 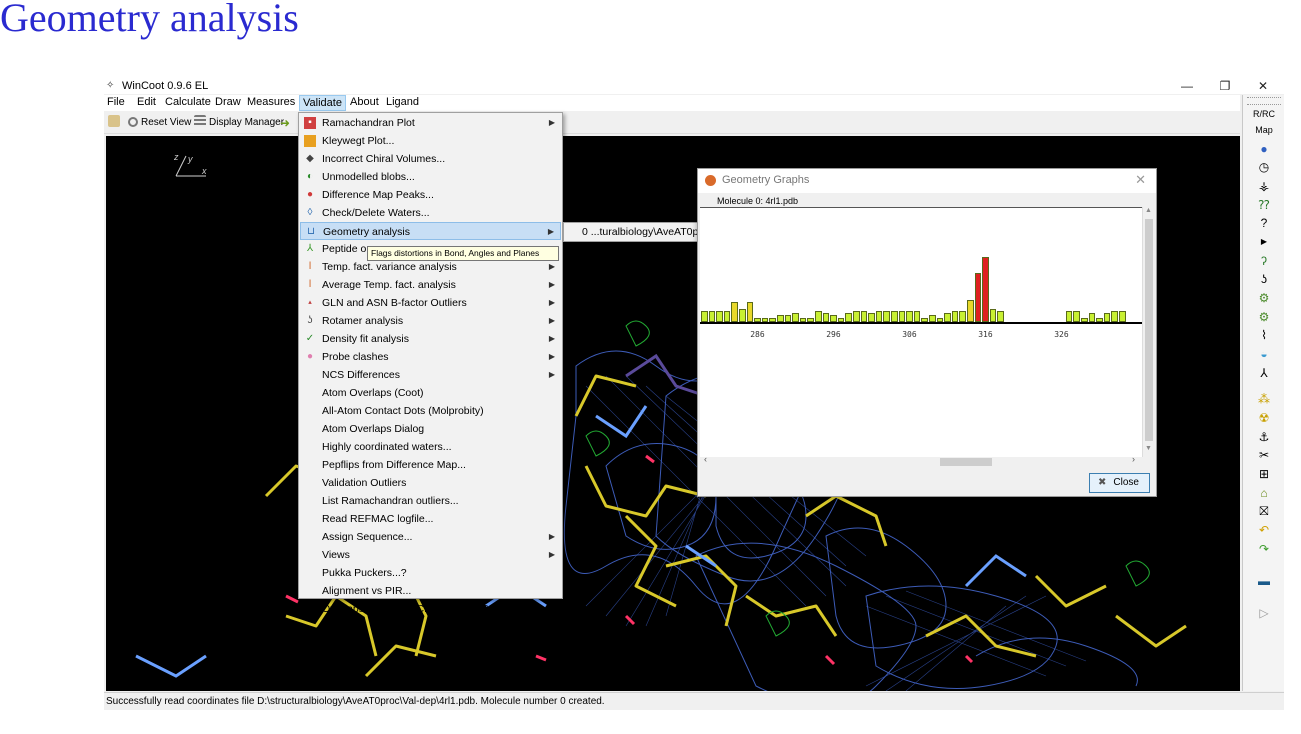 I want to click on rotamer-alt-icon: ⚙, so click(x=1264, y=317).